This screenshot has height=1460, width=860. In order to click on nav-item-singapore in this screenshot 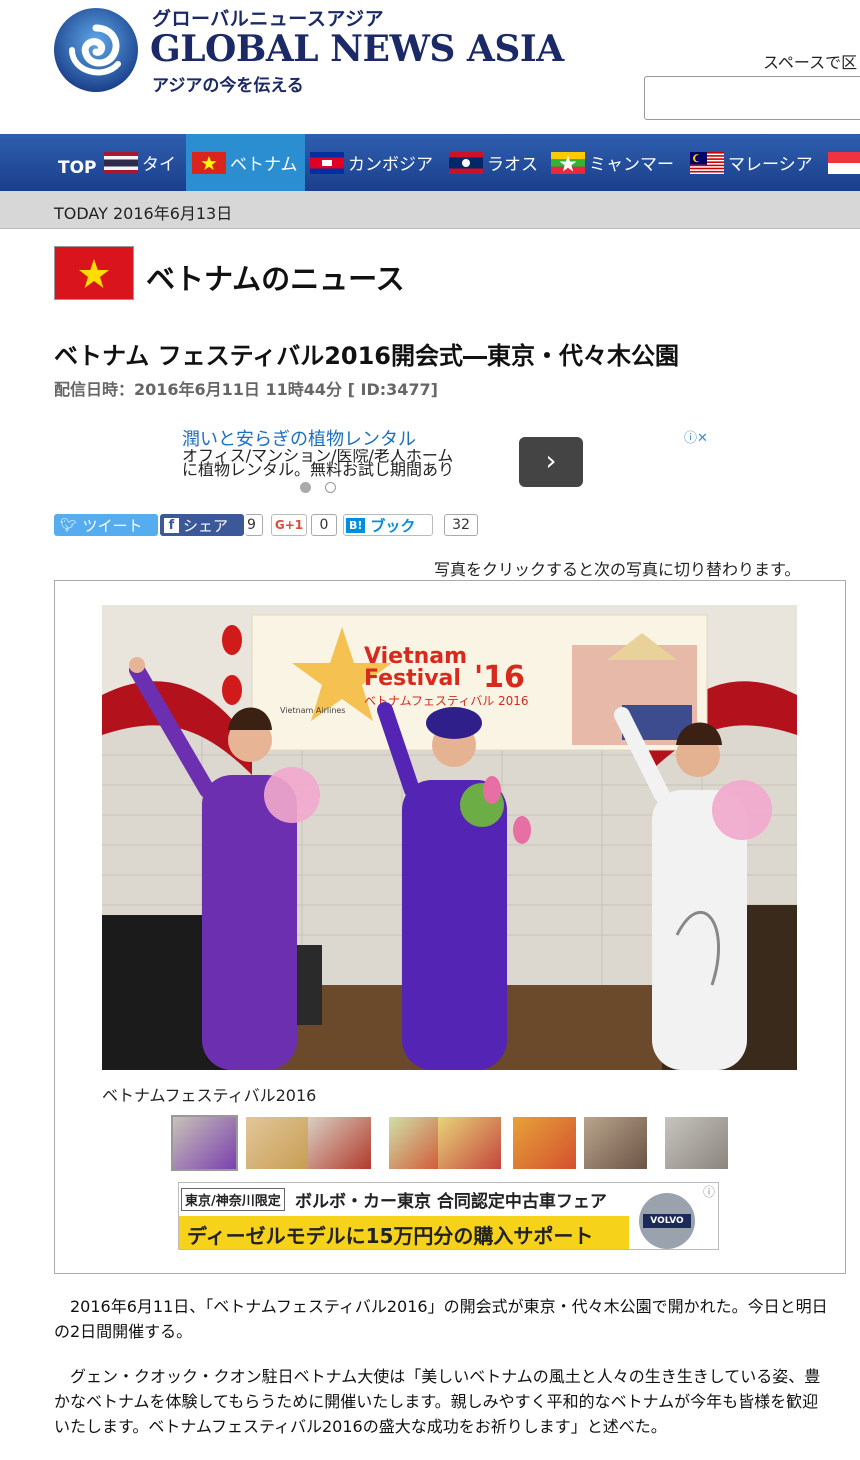, I will do `click(844, 162)`.